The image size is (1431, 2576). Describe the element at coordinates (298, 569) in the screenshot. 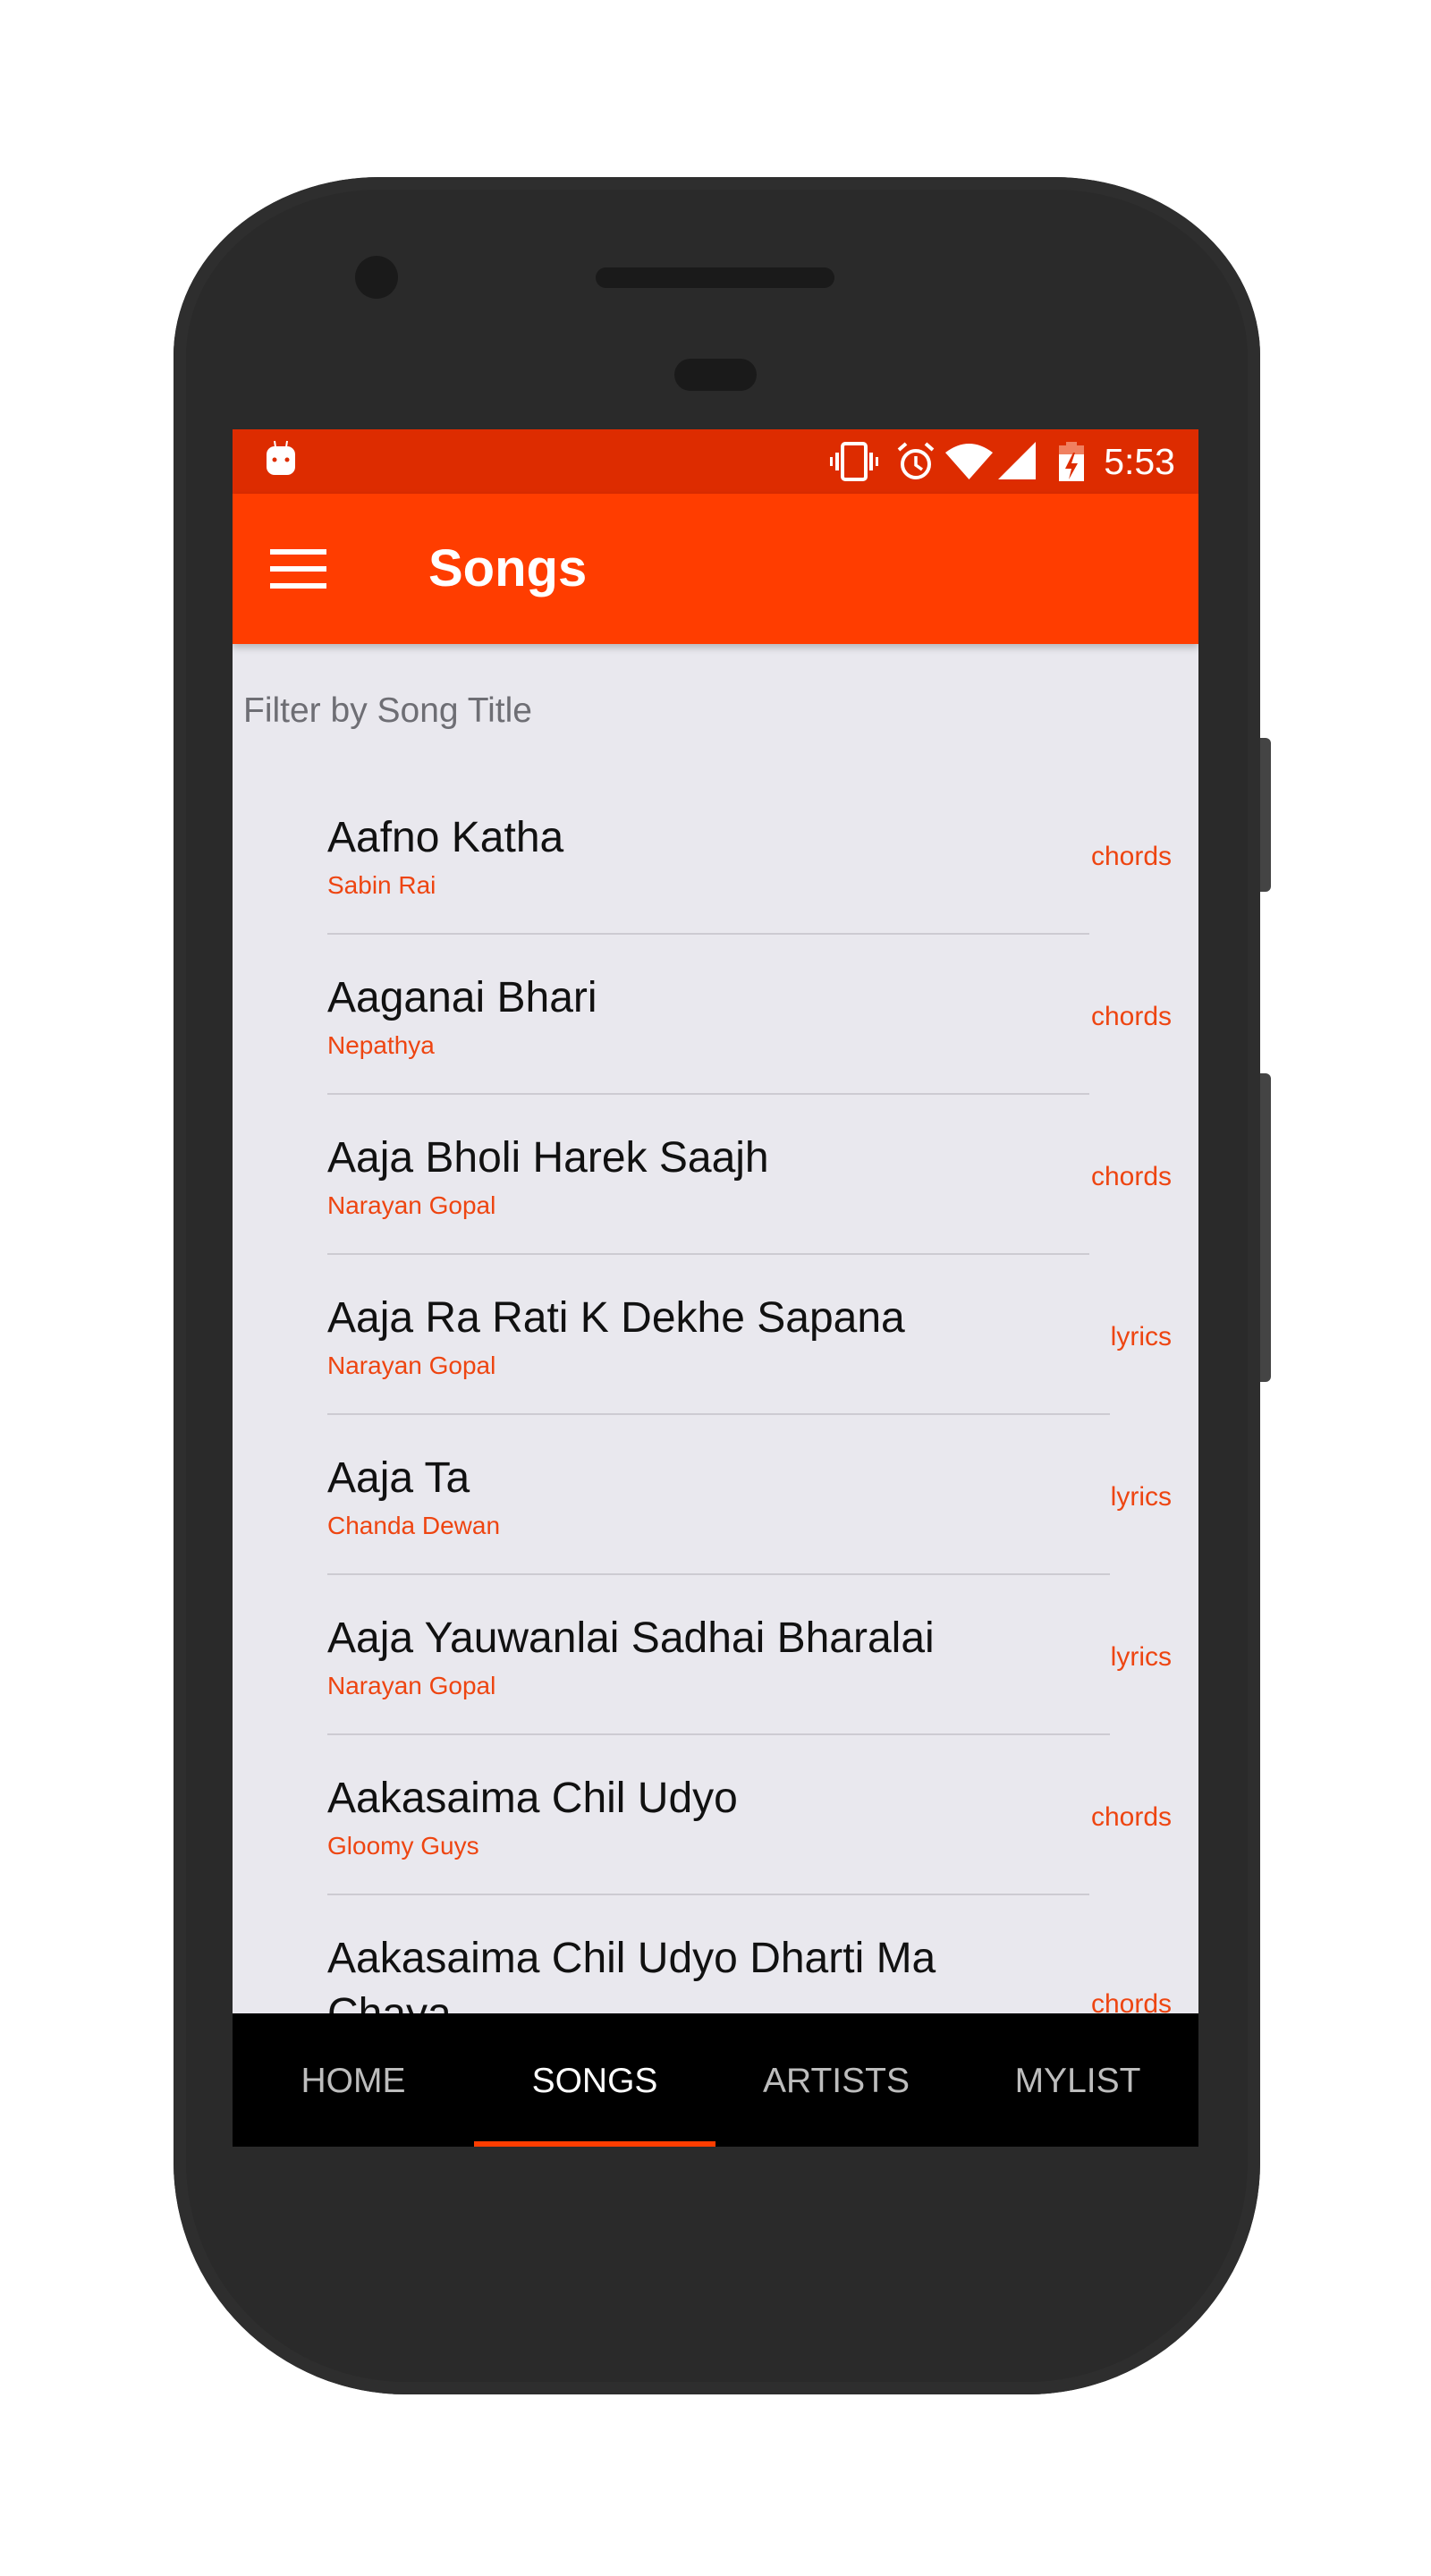

I see `hamburger-menu-icon` at that location.